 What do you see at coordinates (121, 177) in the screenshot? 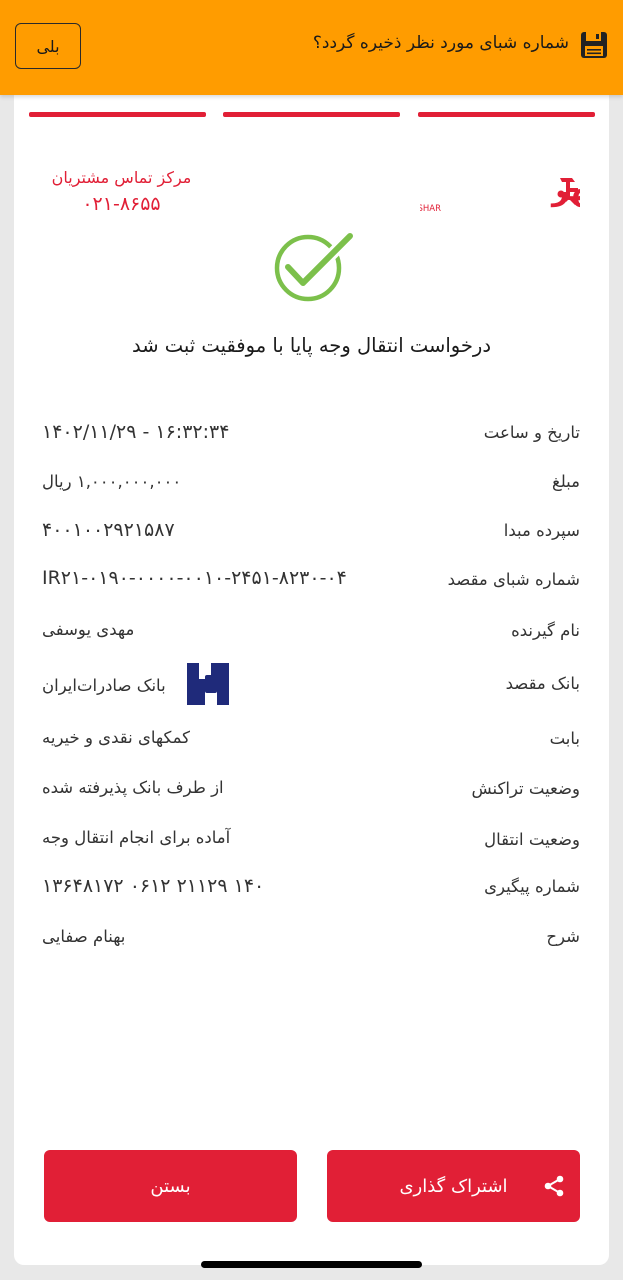
I see `contact-center-label: مرکز تماس مشتریان` at bounding box center [121, 177].